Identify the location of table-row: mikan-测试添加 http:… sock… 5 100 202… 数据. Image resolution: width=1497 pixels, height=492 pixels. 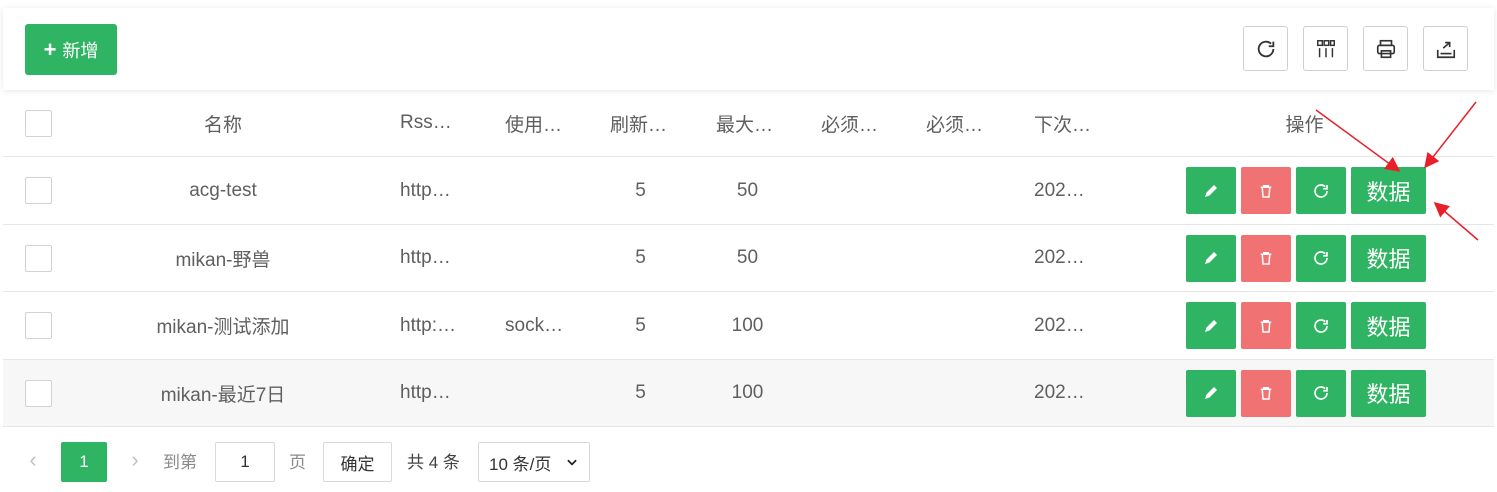
(748, 326).